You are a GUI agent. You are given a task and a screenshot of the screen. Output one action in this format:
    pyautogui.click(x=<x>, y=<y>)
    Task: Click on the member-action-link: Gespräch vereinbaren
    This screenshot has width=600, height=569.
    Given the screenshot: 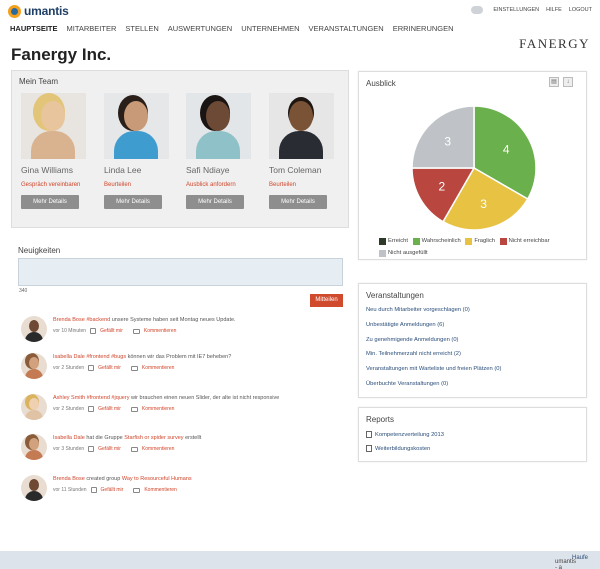 What is the action you would take?
    pyautogui.click(x=54, y=185)
    